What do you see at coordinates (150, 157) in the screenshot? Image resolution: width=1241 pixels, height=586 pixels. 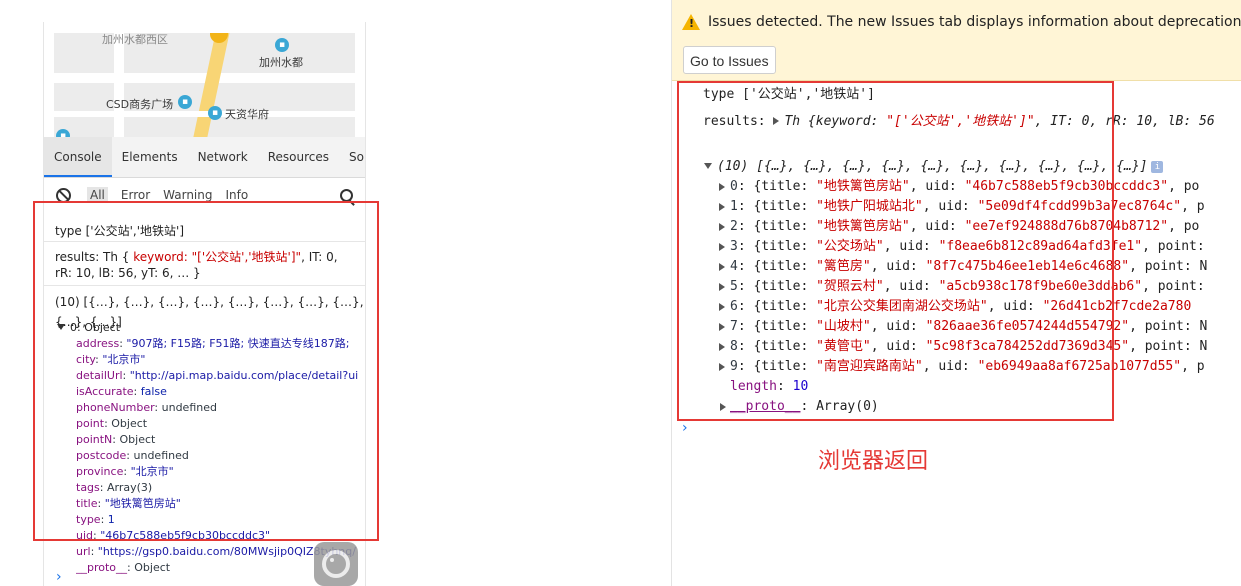 I see `tab-elements: Elements` at bounding box center [150, 157].